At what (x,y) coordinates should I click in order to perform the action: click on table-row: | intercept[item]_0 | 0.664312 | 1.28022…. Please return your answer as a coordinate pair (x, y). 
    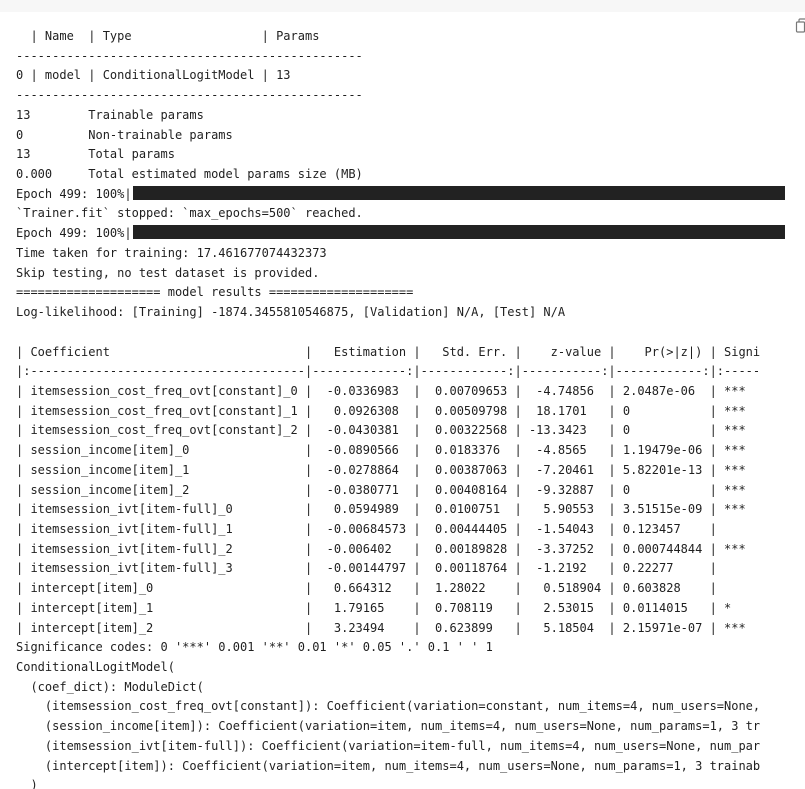
    Looking at the image, I should click on (366, 588).